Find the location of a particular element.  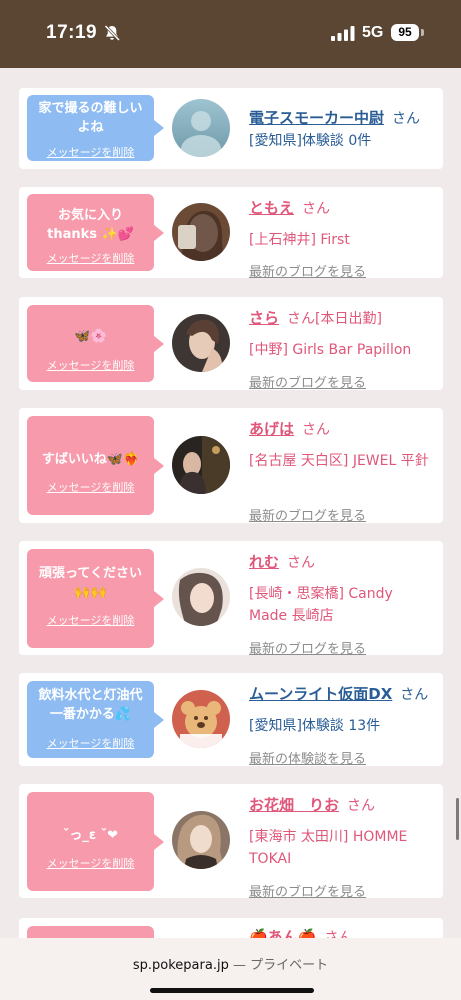

user-location: [名古屋 天白区] JEWEL 平針 is located at coordinates (339, 461).